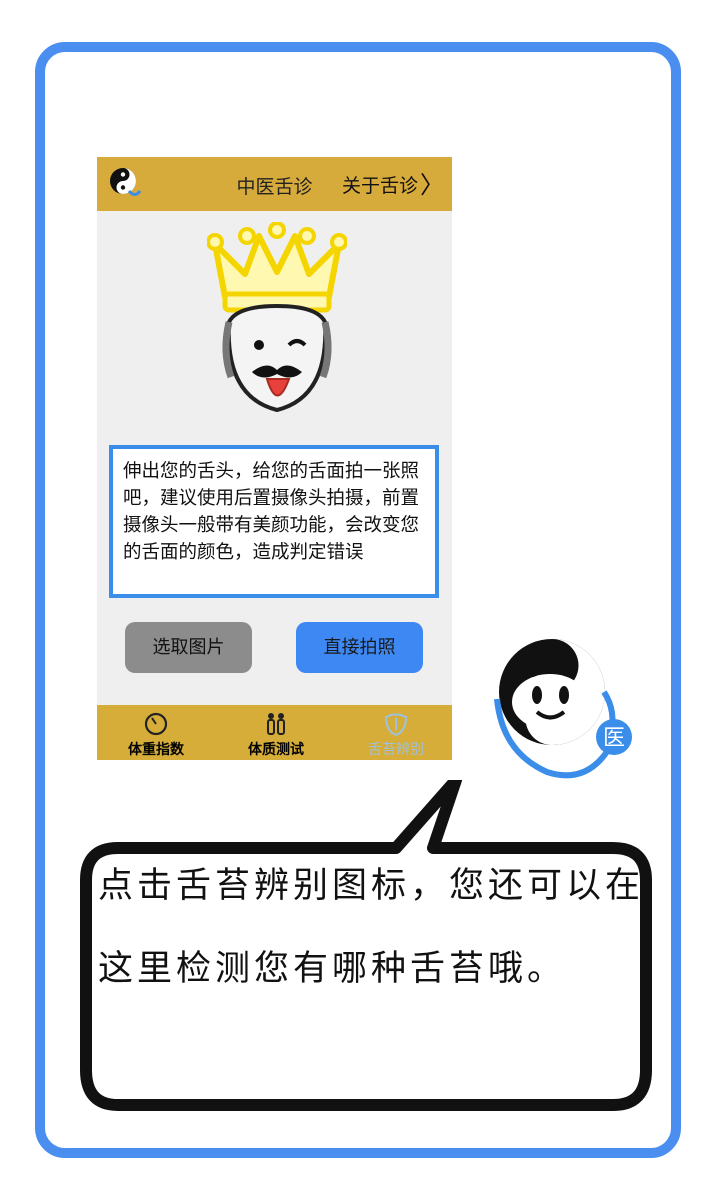 Image resolution: width=720 pixels, height=1200 pixels. I want to click on choose-photo-button: 选取图片, so click(188, 647).